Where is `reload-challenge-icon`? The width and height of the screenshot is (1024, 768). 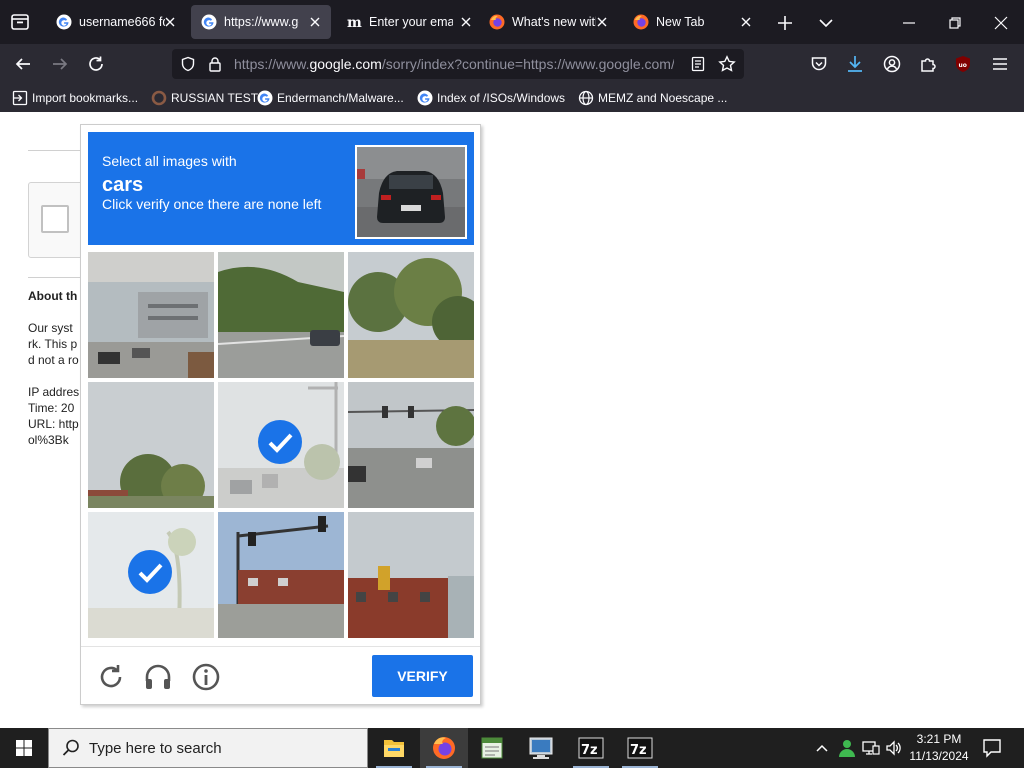 reload-challenge-icon is located at coordinates (111, 677).